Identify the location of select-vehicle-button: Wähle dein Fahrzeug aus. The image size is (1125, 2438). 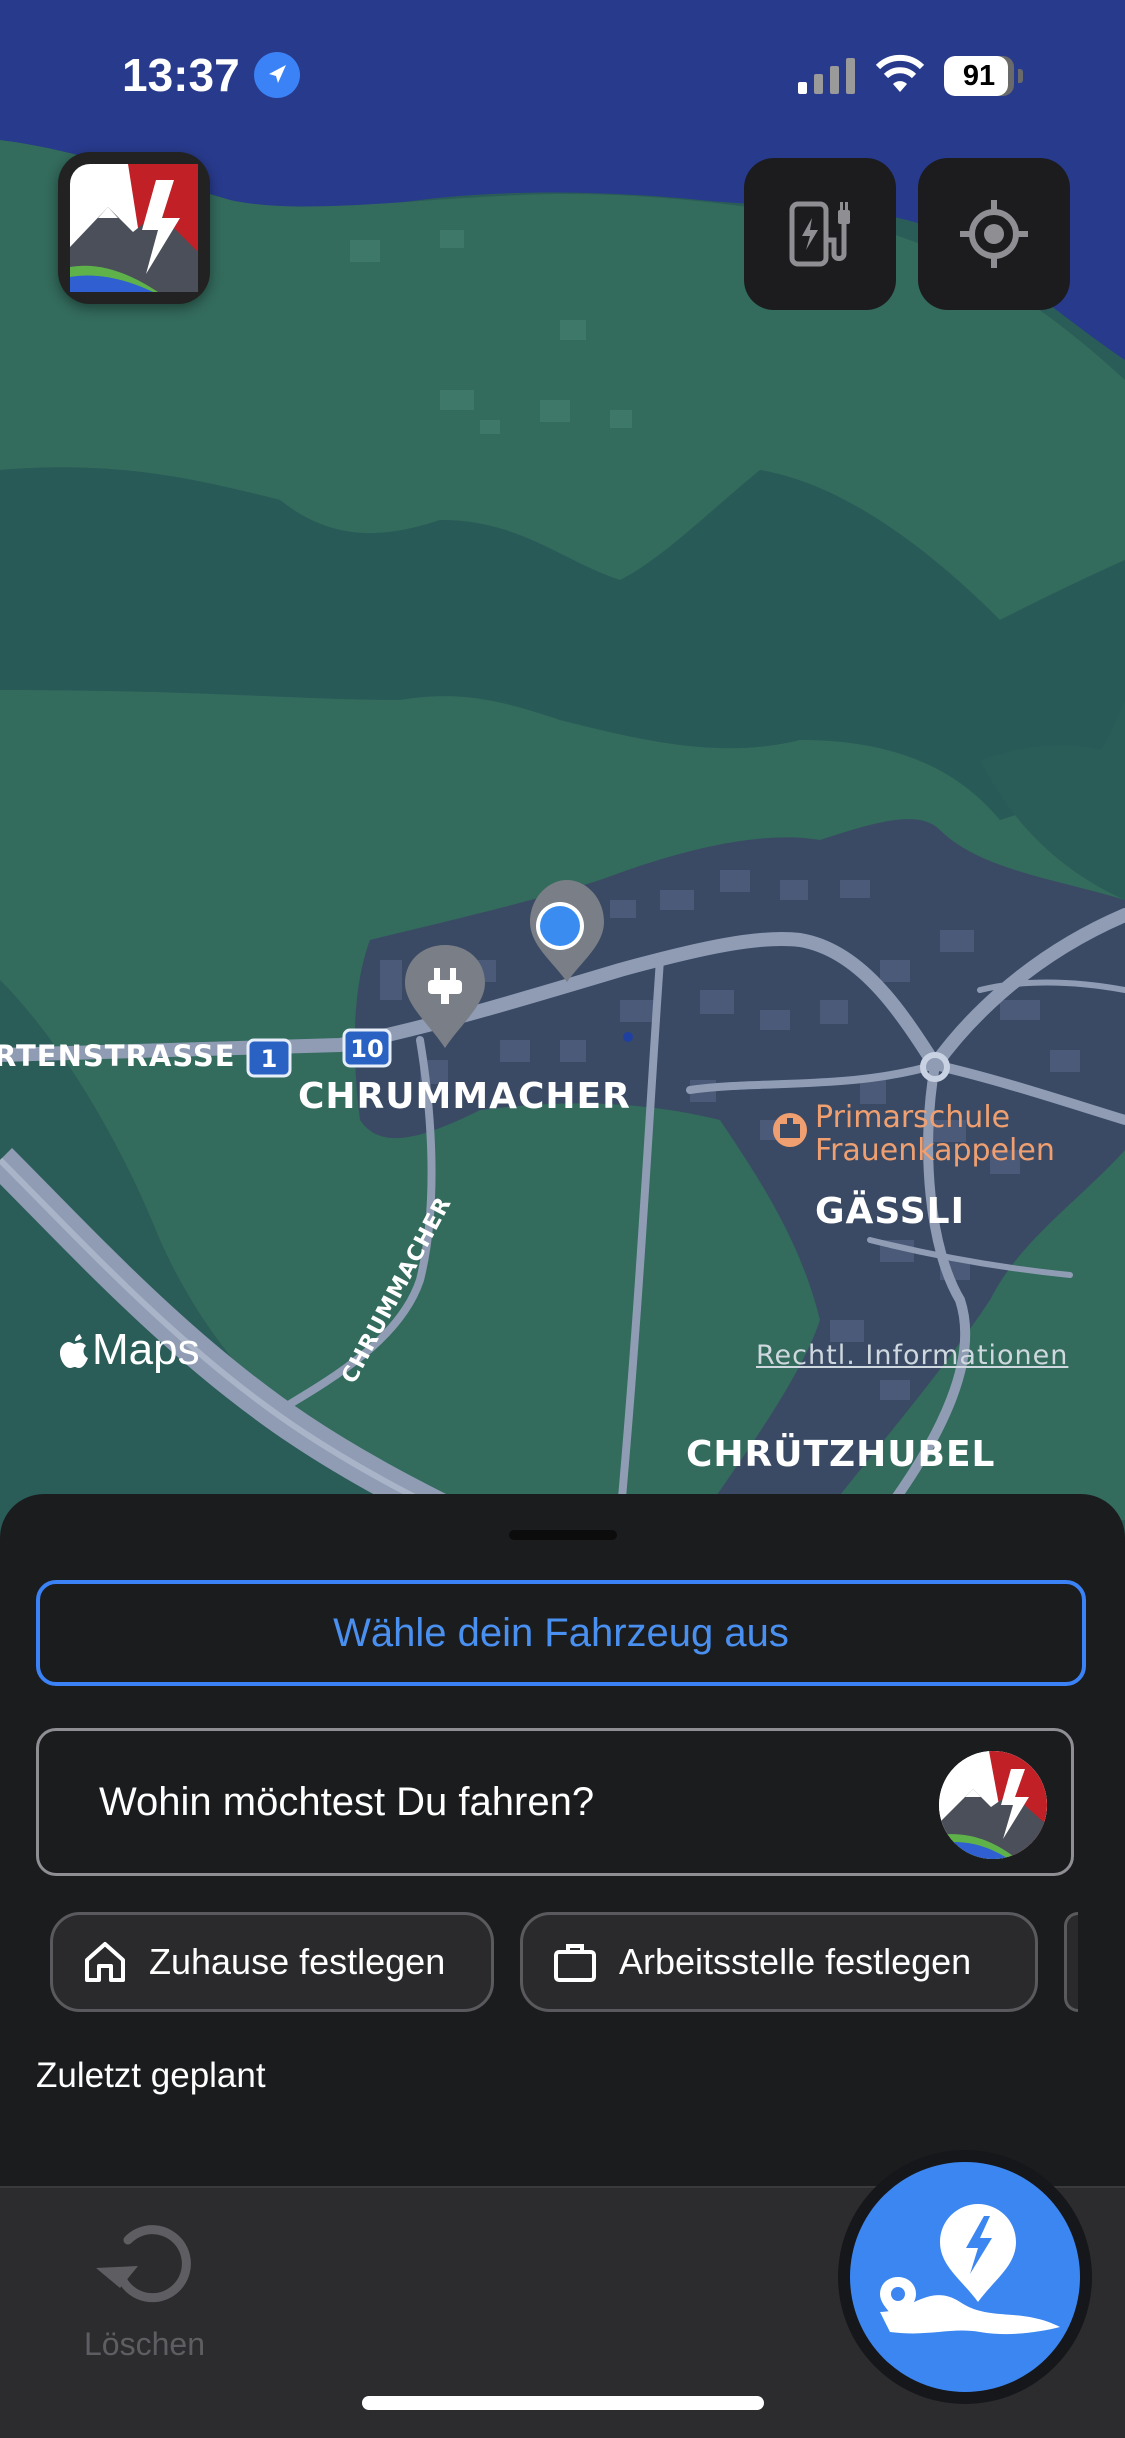
(561, 1633).